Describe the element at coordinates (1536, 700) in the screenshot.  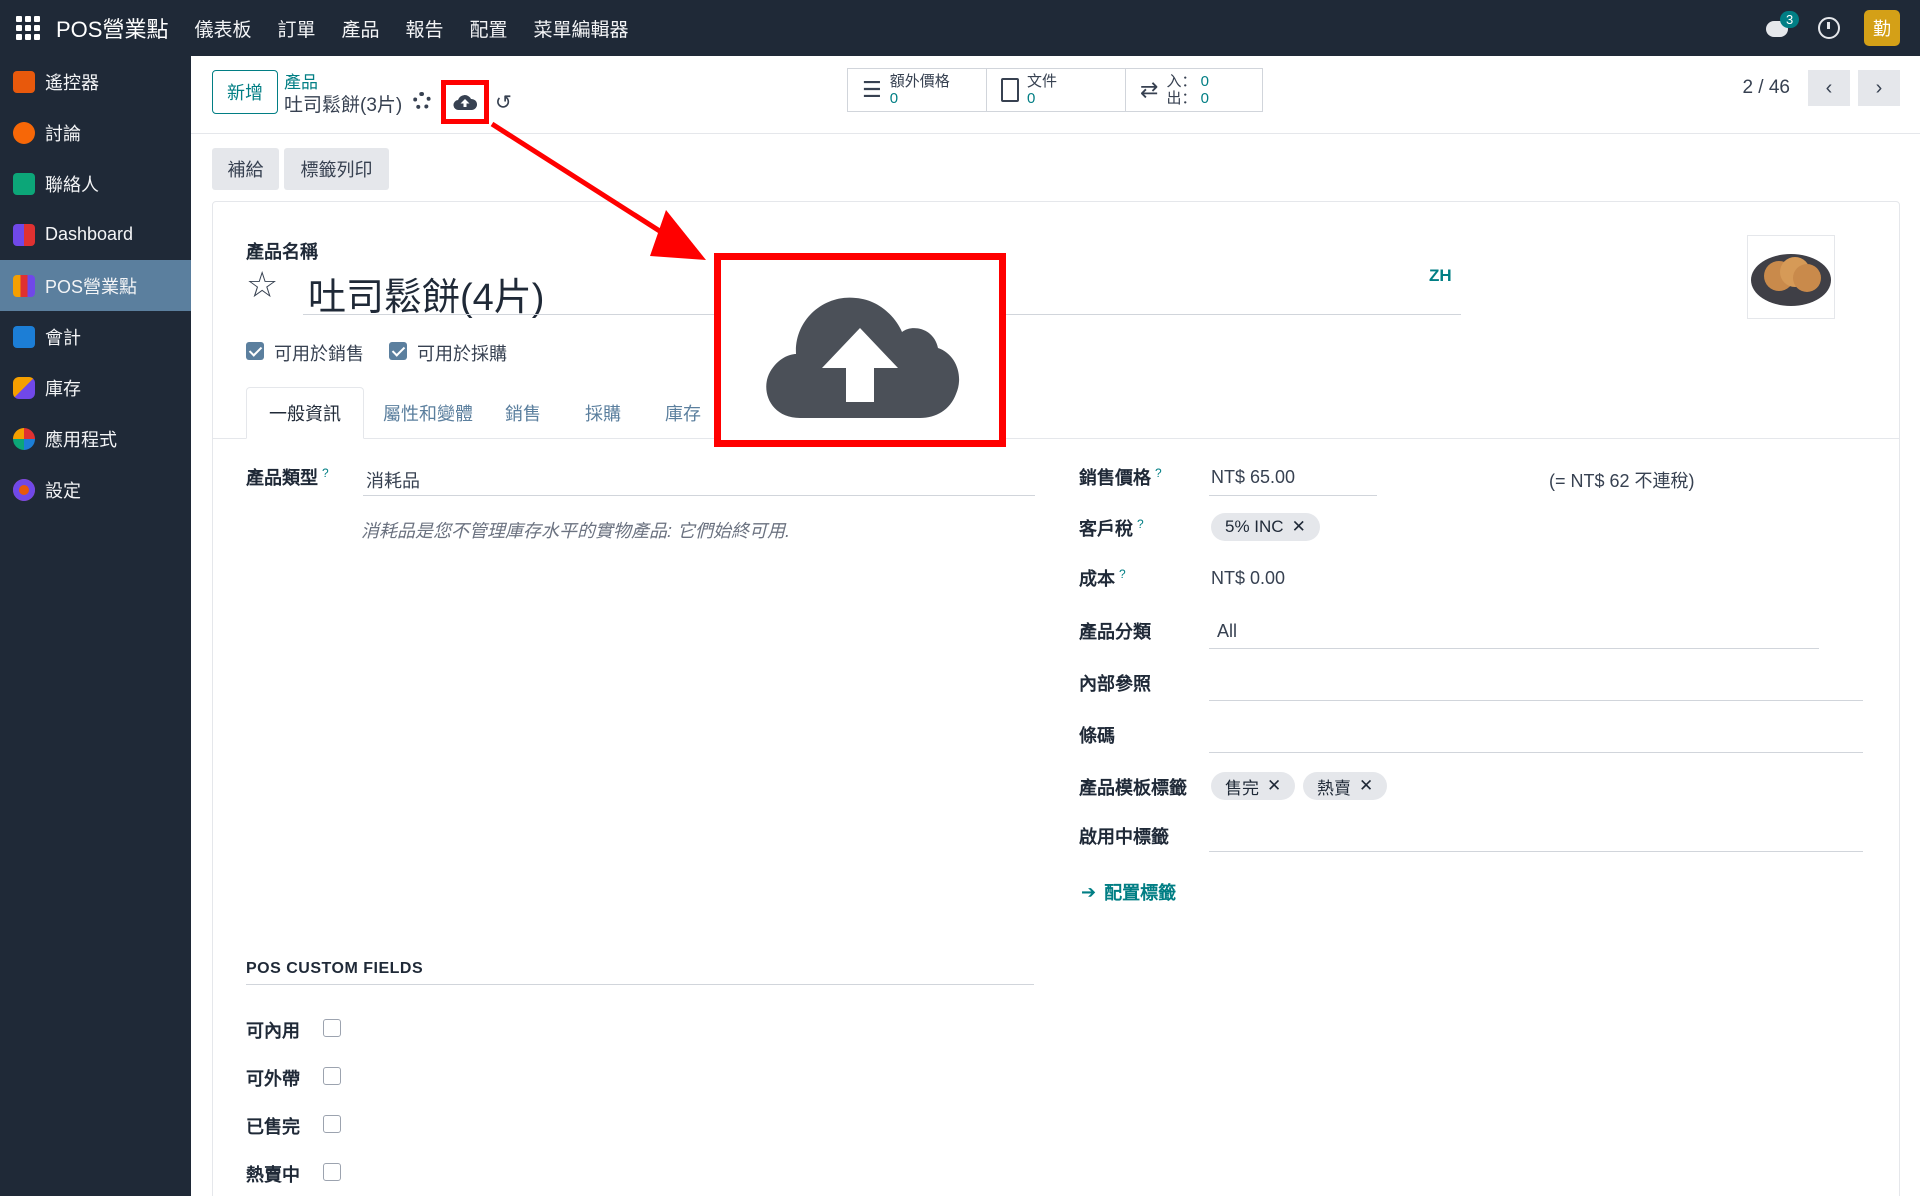
I see `internal-reference-input` at that location.